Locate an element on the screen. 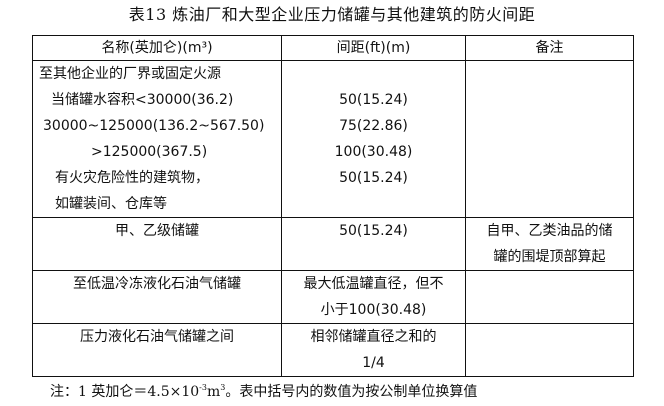 This screenshot has height=406, width=664. row3-remark-cell is located at coordinates (549, 297).